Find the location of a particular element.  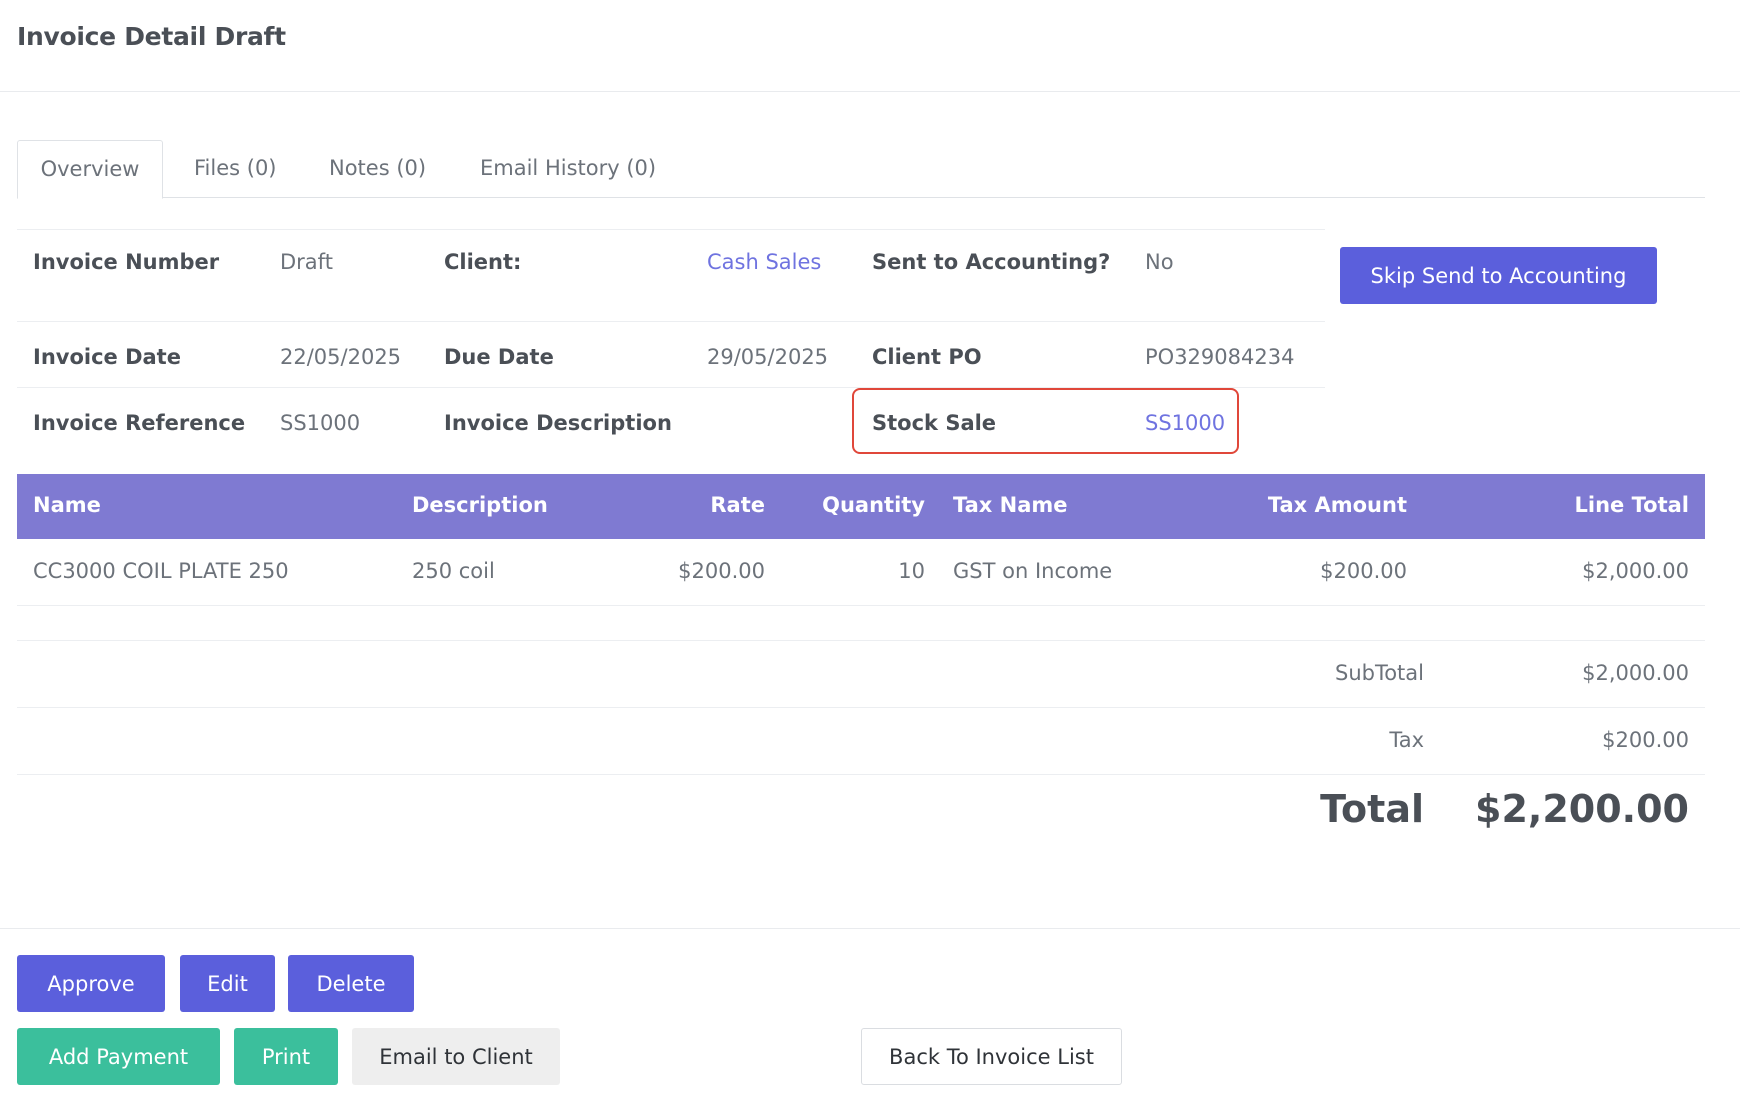

subtotal-row: SubTotal $2,000.00 is located at coordinates (861, 673).